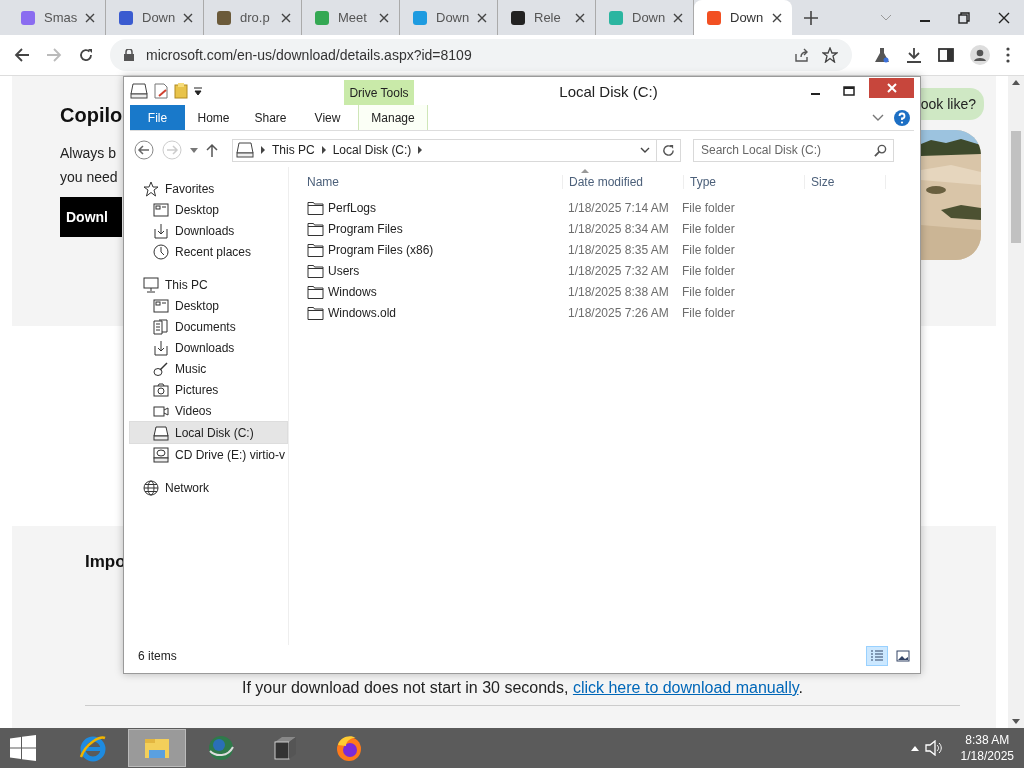 The width and height of the screenshot is (1024, 768). I want to click on nav-item: Videos, so click(209, 410).